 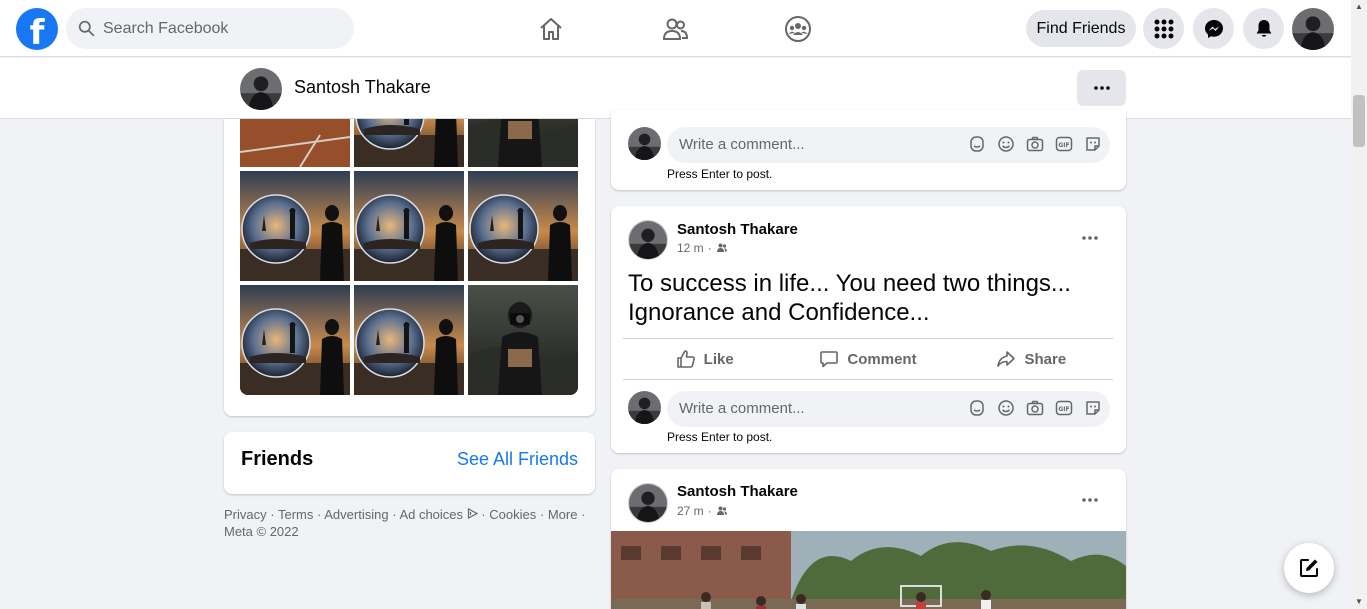 I want to click on top-navigation-bar: f Find Friends, so click(x=675, y=28).